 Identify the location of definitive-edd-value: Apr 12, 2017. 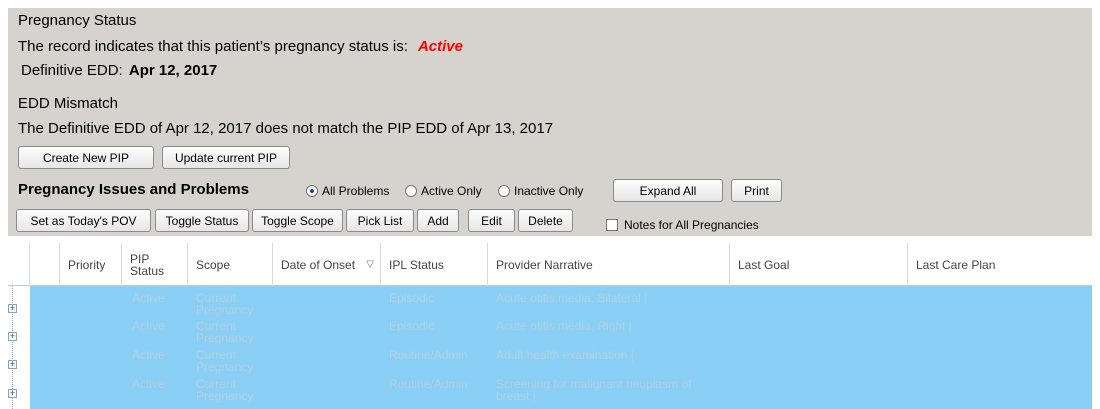
(173, 70).